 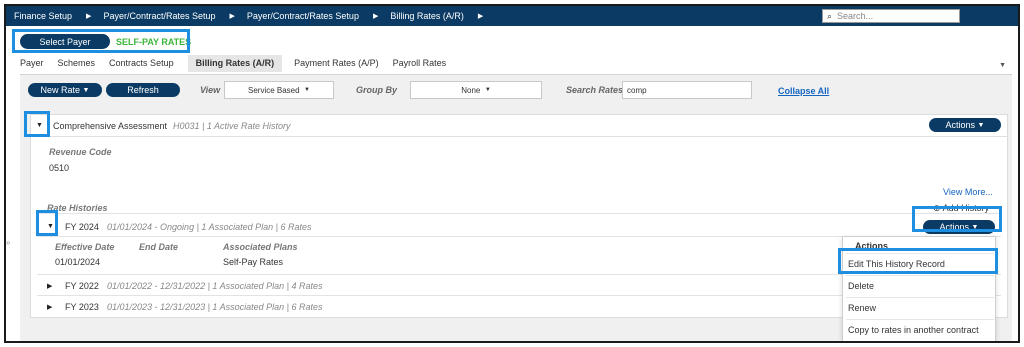 I want to click on revenue-code-value: 0510, so click(x=59, y=168).